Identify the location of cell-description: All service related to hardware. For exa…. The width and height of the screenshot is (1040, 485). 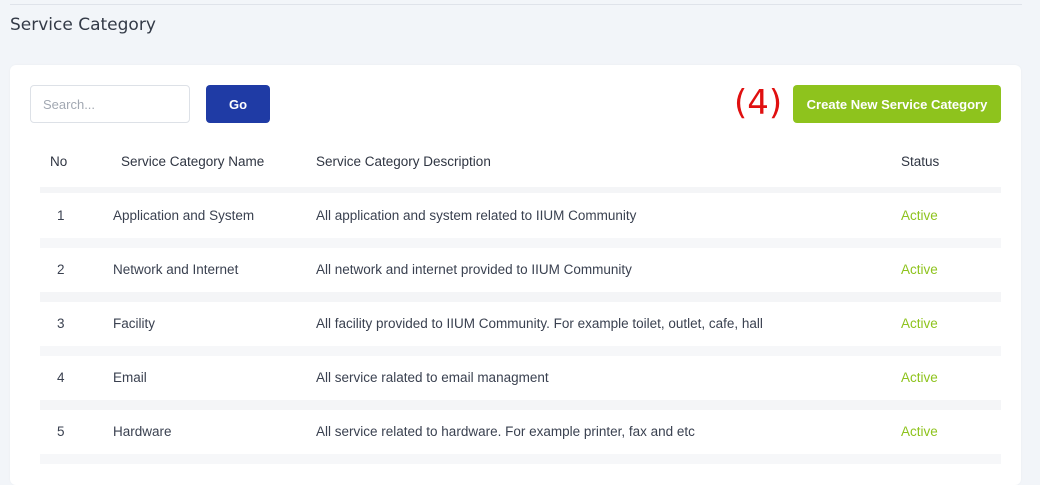
(505, 431).